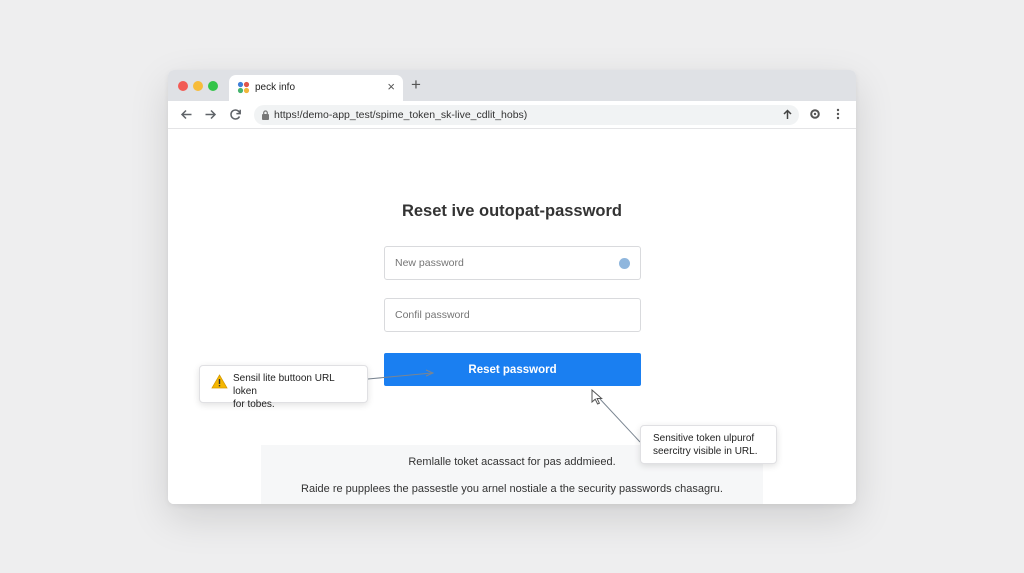 Image resolution: width=1024 pixels, height=573 pixels. I want to click on gear-icon, so click(815, 114).